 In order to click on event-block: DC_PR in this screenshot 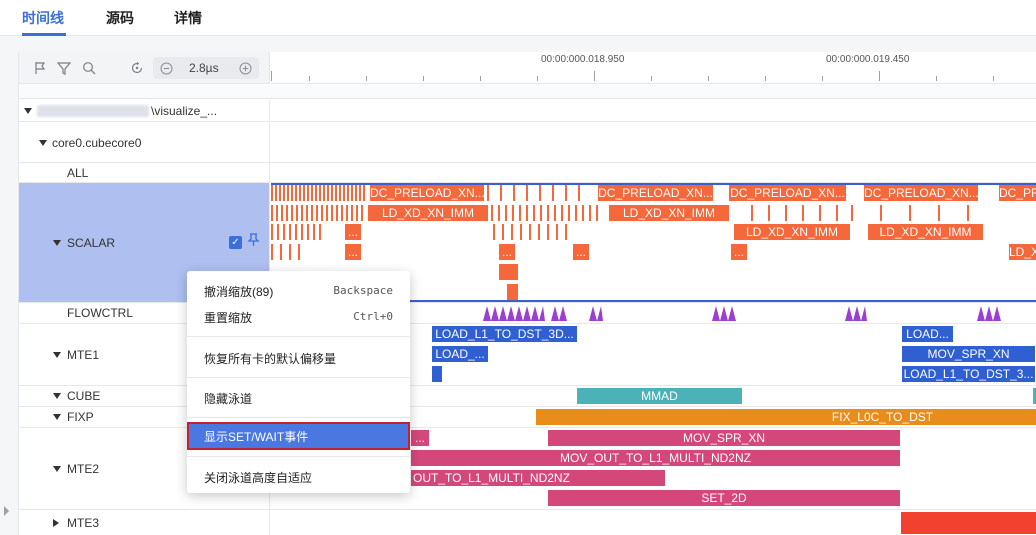, I will do `click(1017, 193)`.